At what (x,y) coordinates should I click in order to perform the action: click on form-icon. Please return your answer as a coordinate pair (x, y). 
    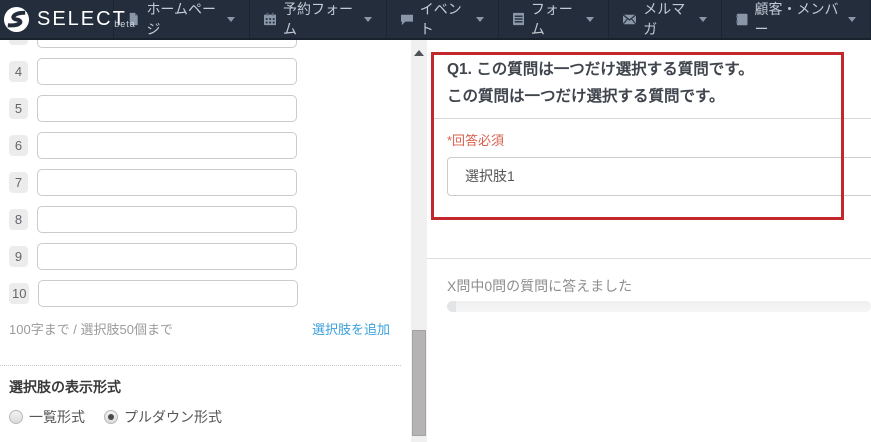
    Looking at the image, I should click on (518, 19).